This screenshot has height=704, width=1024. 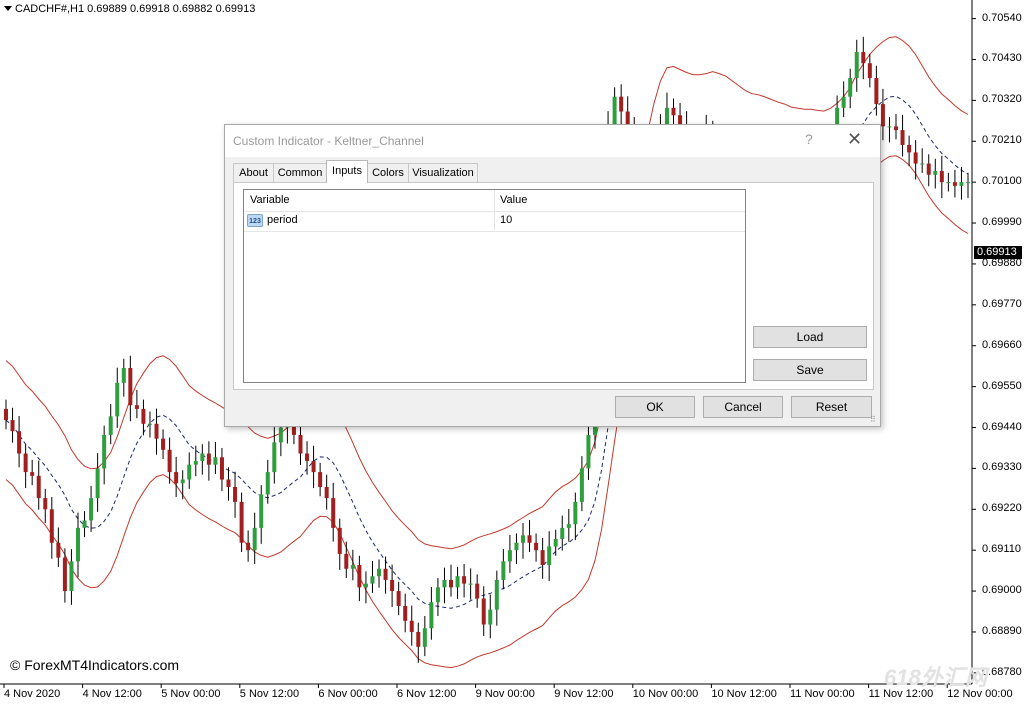 I want to click on tab-inputs: Inputs, so click(x=347, y=171).